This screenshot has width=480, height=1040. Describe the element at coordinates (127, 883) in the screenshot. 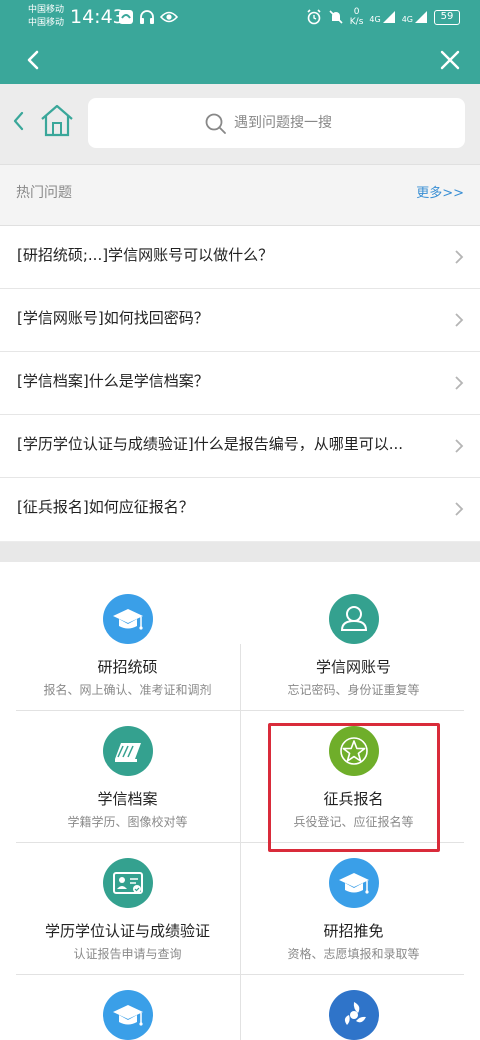

I see `certificate-icon` at that location.